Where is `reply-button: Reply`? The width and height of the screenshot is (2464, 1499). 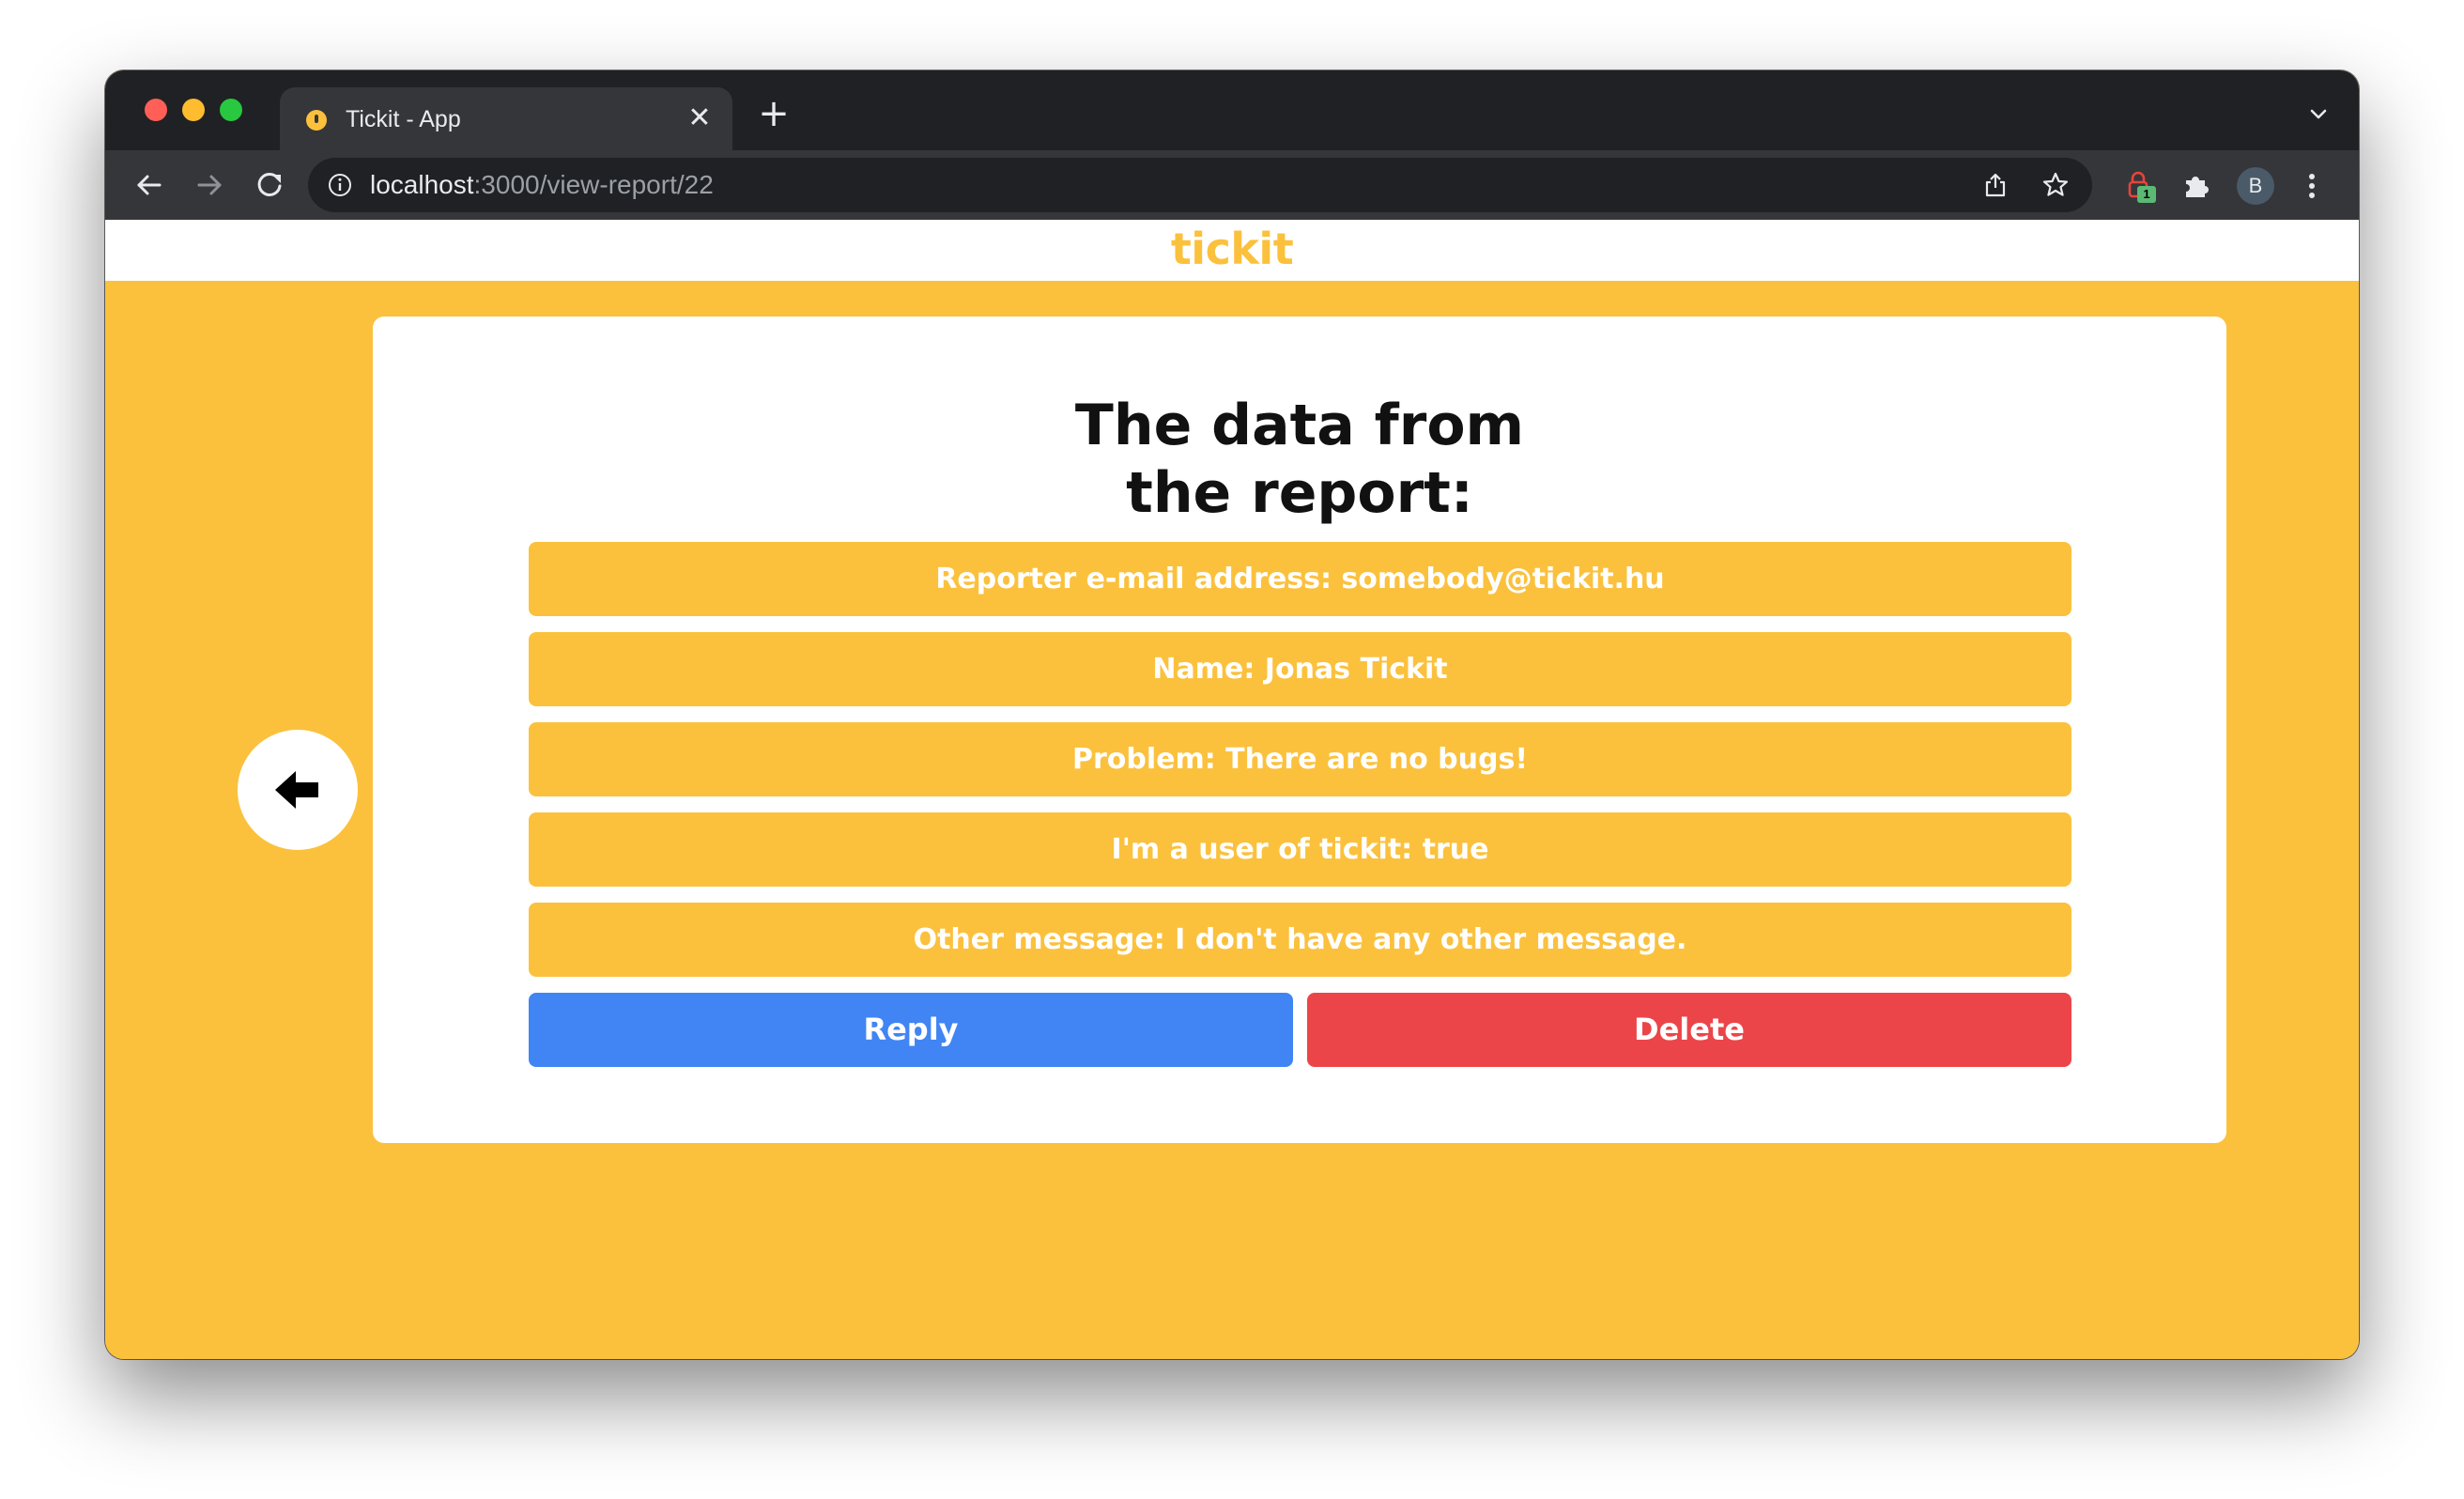
reply-button: Reply is located at coordinates (911, 1030).